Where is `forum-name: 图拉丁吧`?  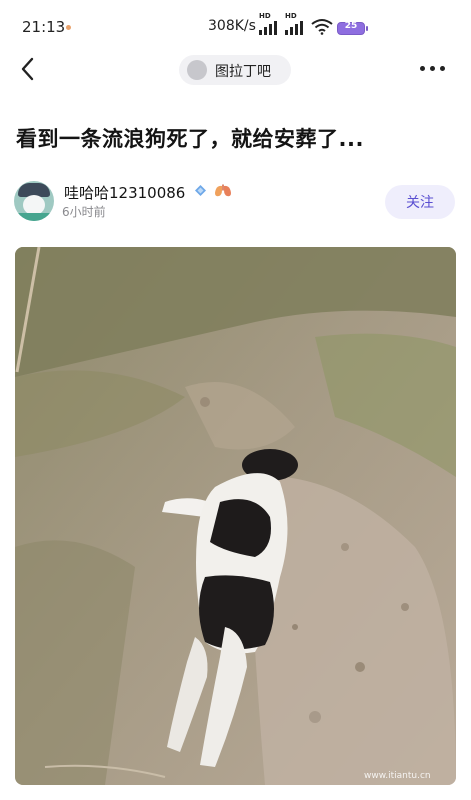 forum-name: 图拉丁吧 is located at coordinates (243, 72).